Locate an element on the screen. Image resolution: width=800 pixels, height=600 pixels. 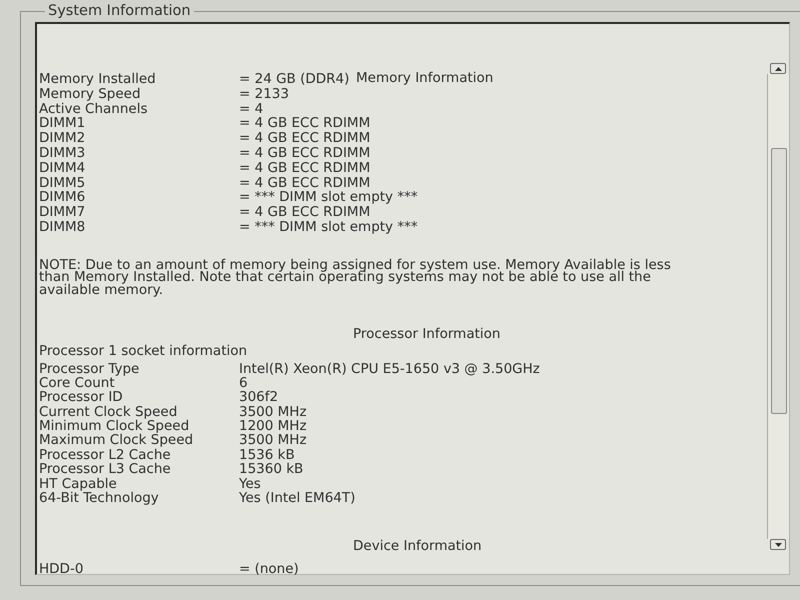
info-label: Processor ID is located at coordinates (81, 397).